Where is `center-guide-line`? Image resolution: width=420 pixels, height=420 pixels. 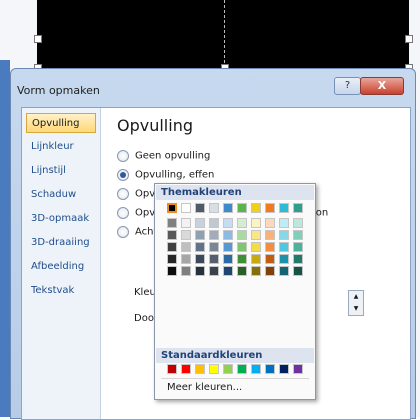
center-guide-line is located at coordinates (225, 34).